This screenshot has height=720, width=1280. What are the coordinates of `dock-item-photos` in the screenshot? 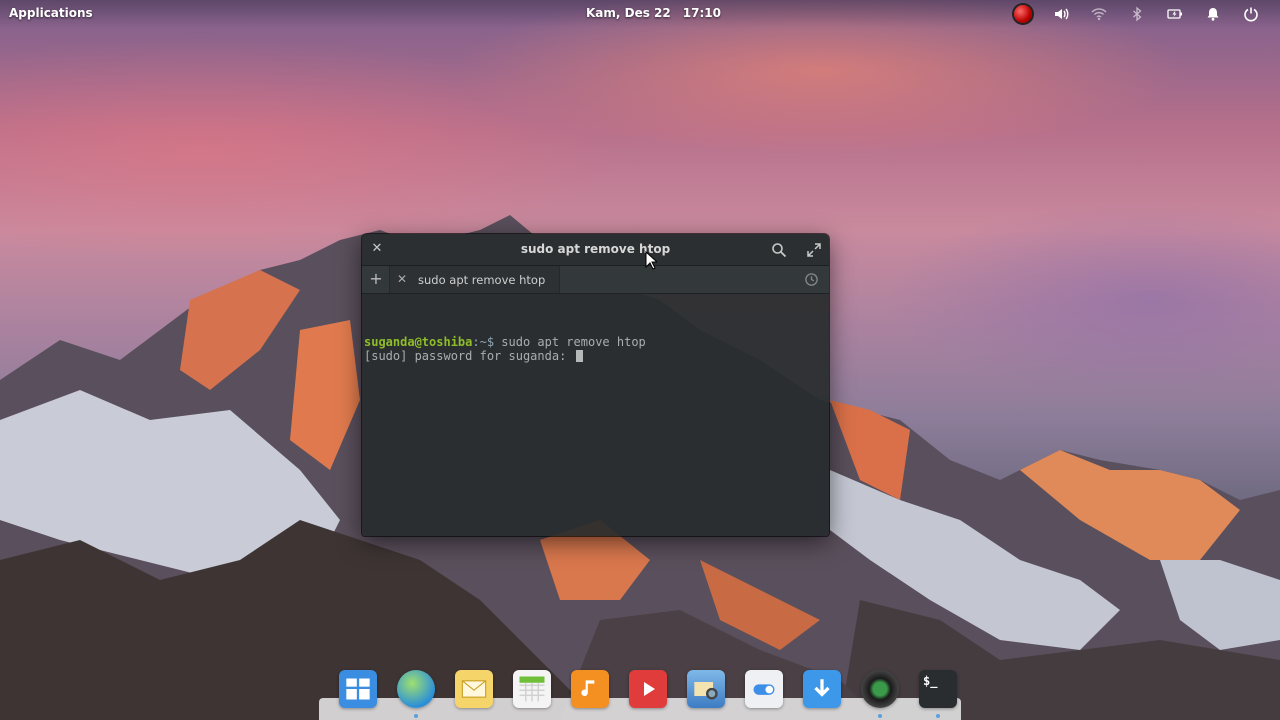 It's located at (706, 693).